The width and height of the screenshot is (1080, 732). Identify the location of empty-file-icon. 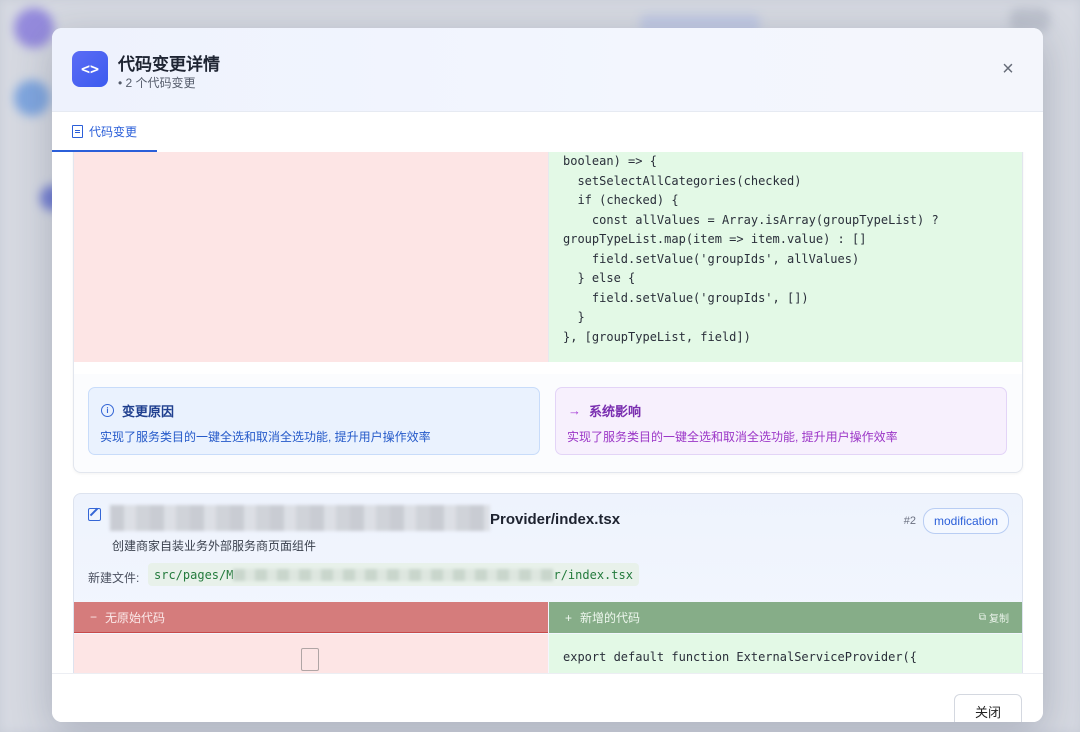
(310, 659).